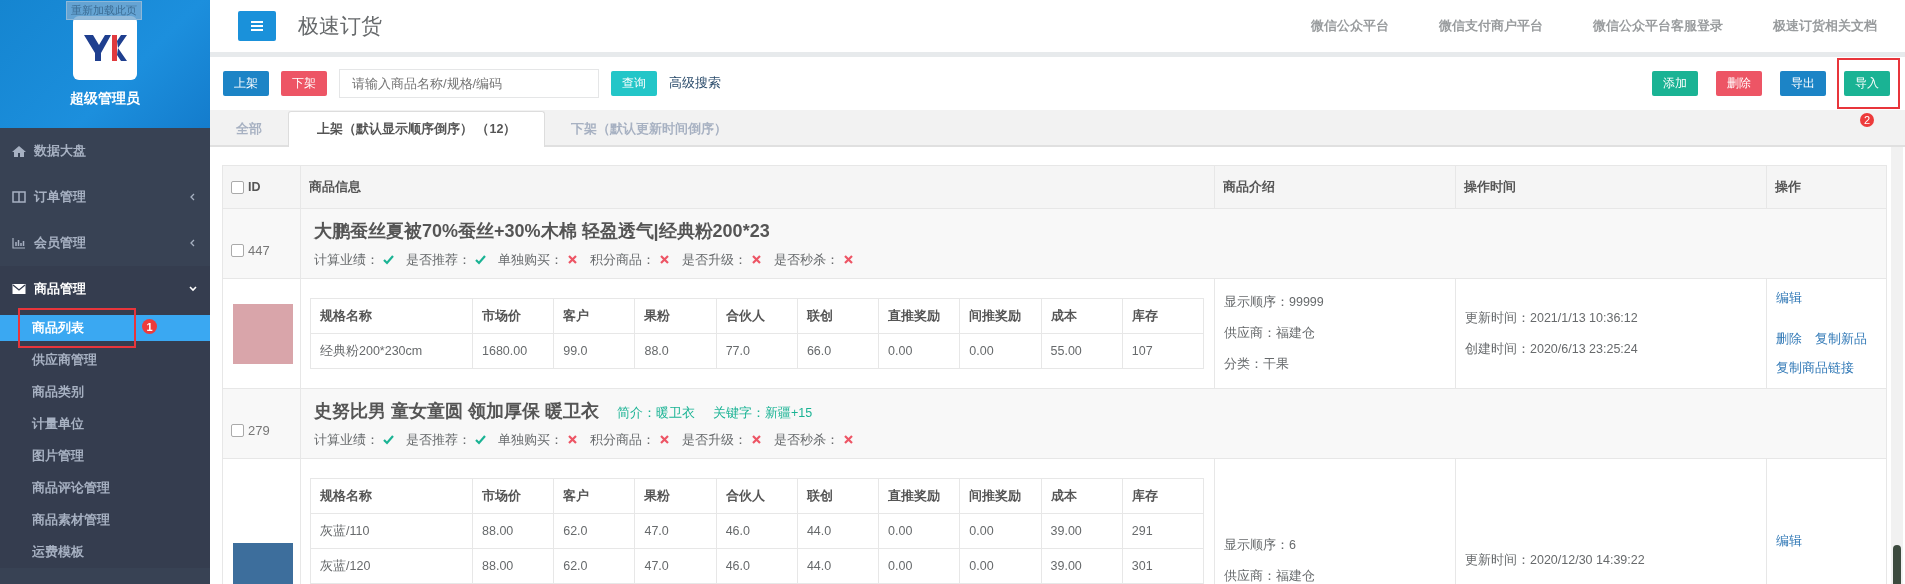 This screenshot has height=584, width=1905. What do you see at coordinates (1163, 351) in the screenshot?
I see `table-cell: 107` at bounding box center [1163, 351].